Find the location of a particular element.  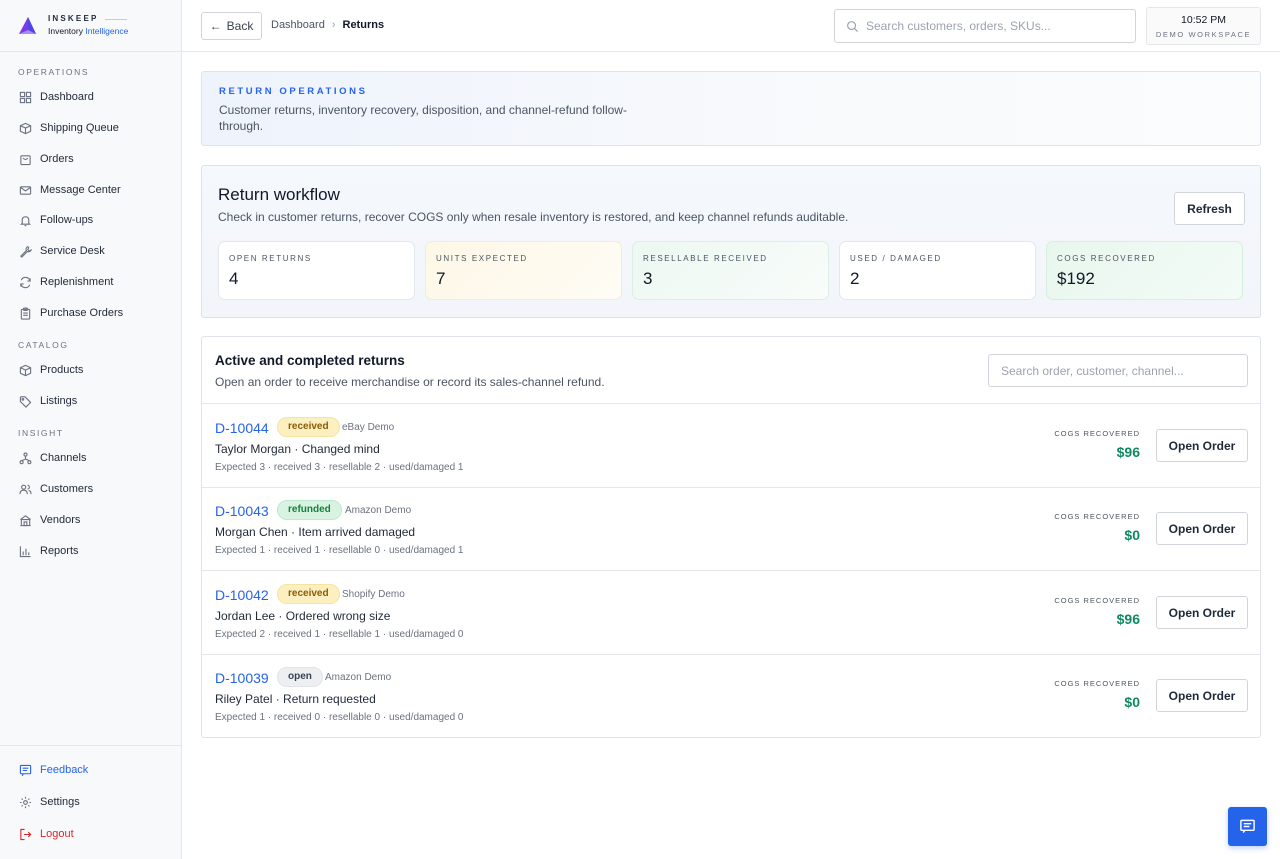

bag-icon is located at coordinates (25, 159).